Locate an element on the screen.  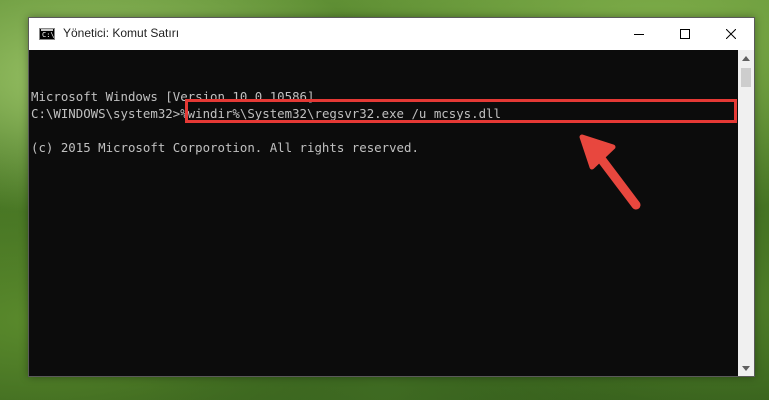
cmd-icon-glyph: C:\ is located at coordinates (48, 35).